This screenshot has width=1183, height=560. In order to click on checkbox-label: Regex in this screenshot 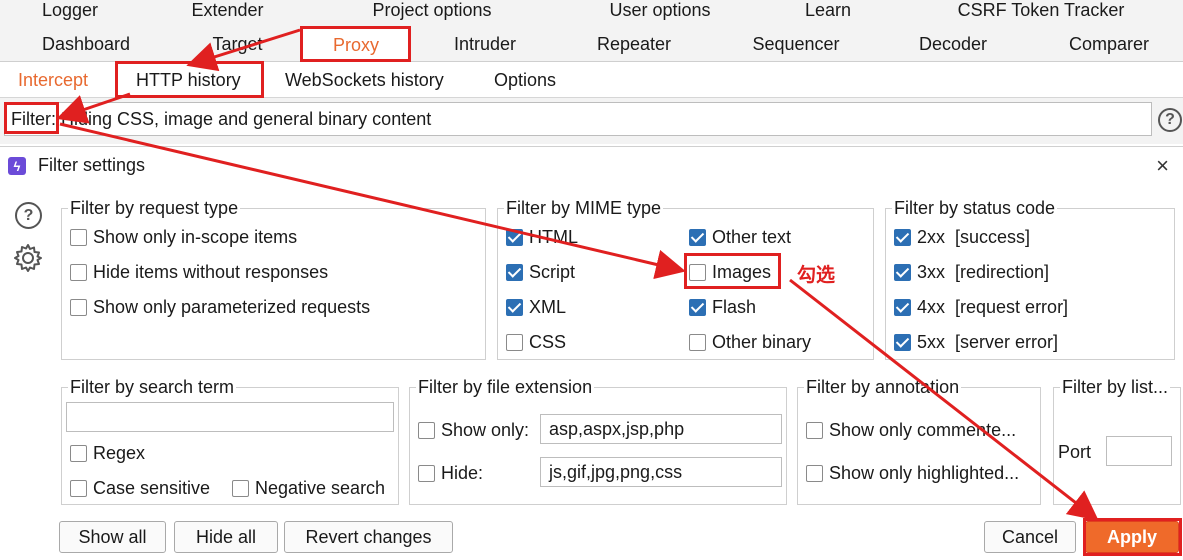, I will do `click(119, 453)`.